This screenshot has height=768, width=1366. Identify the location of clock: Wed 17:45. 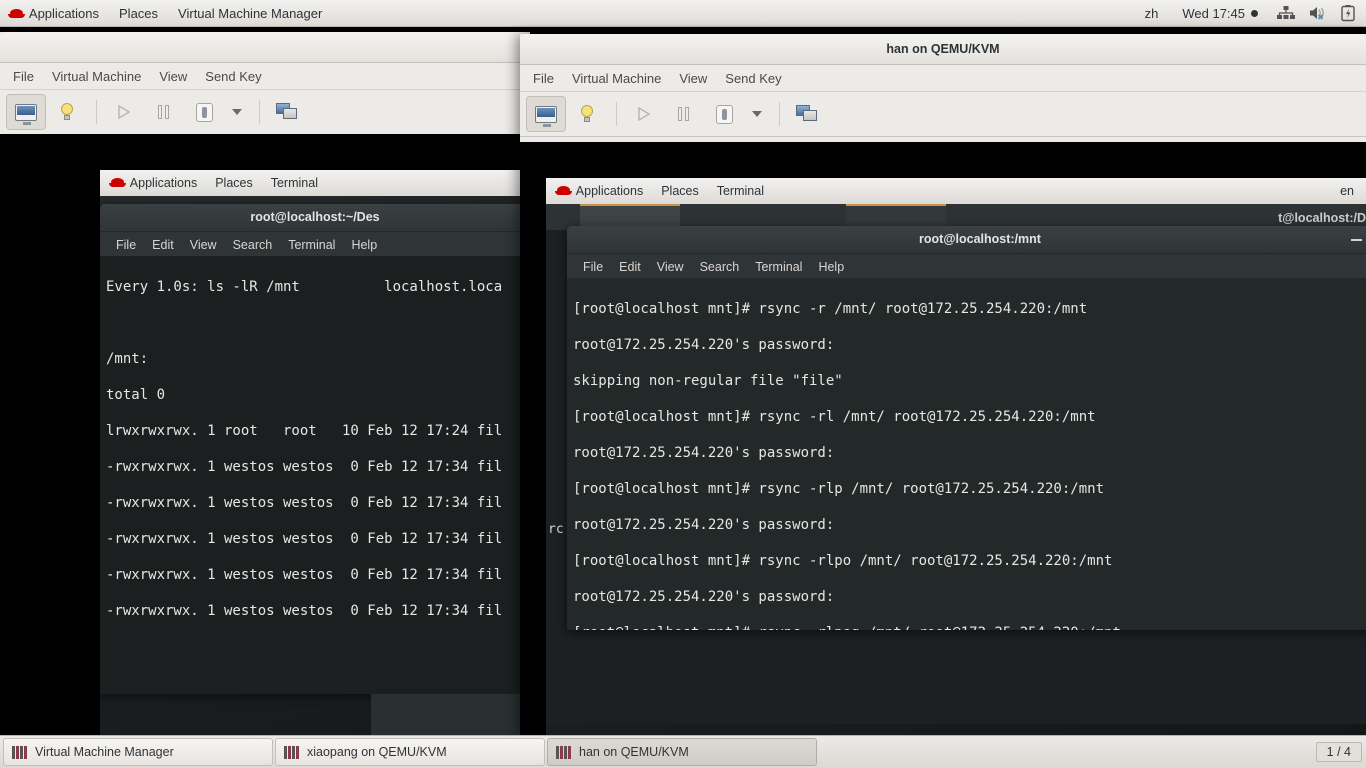
(1220, 13).